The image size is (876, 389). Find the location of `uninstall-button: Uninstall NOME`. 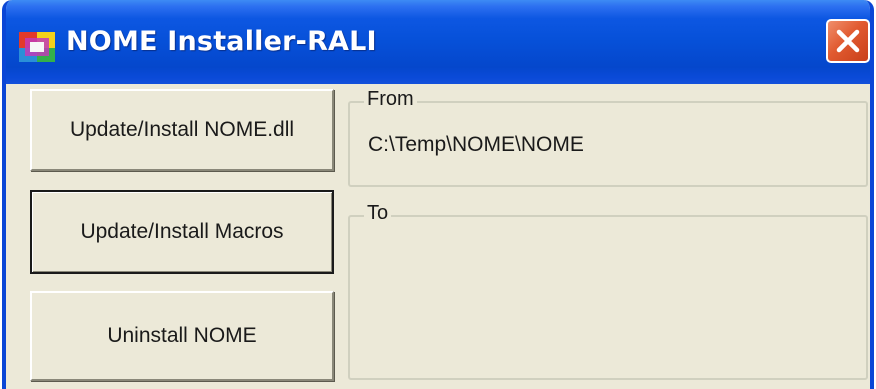

uninstall-button: Uninstall NOME is located at coordinates (182, 336).